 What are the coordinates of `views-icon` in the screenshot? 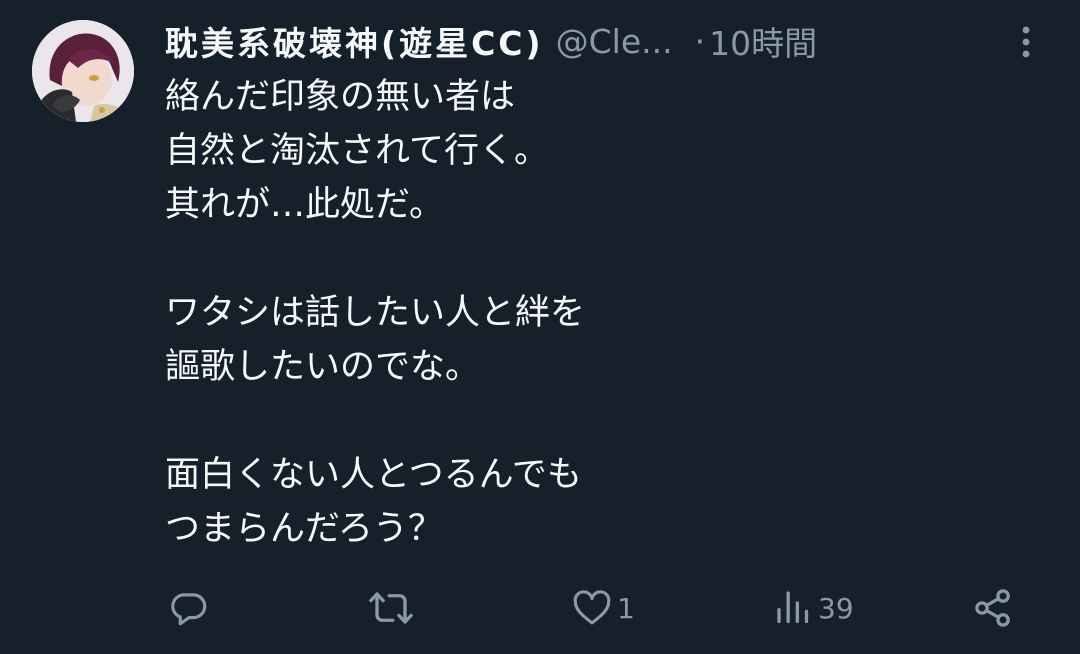 It's located at (793, 607).